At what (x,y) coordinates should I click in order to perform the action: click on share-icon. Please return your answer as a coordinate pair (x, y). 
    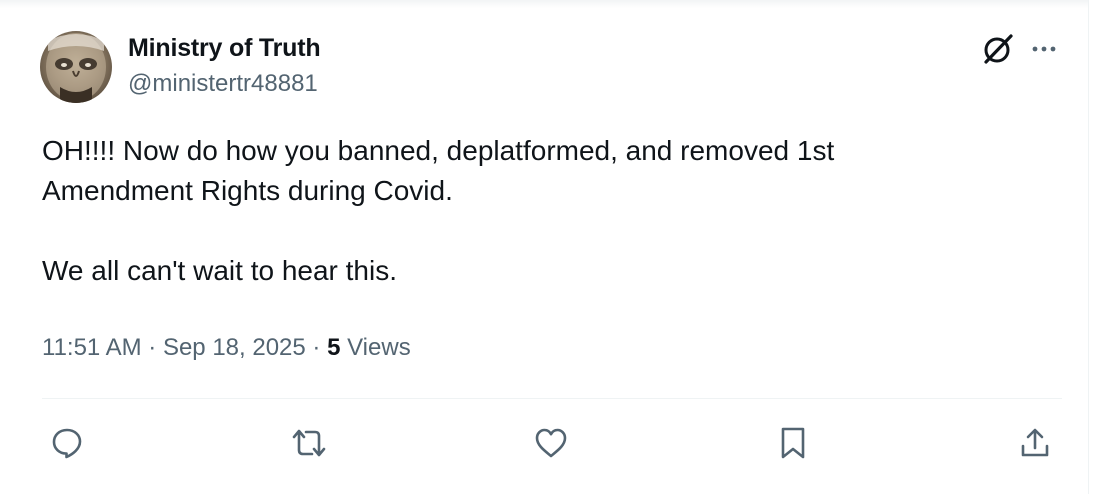
    Looking at the image, I should click on (1035, 442).